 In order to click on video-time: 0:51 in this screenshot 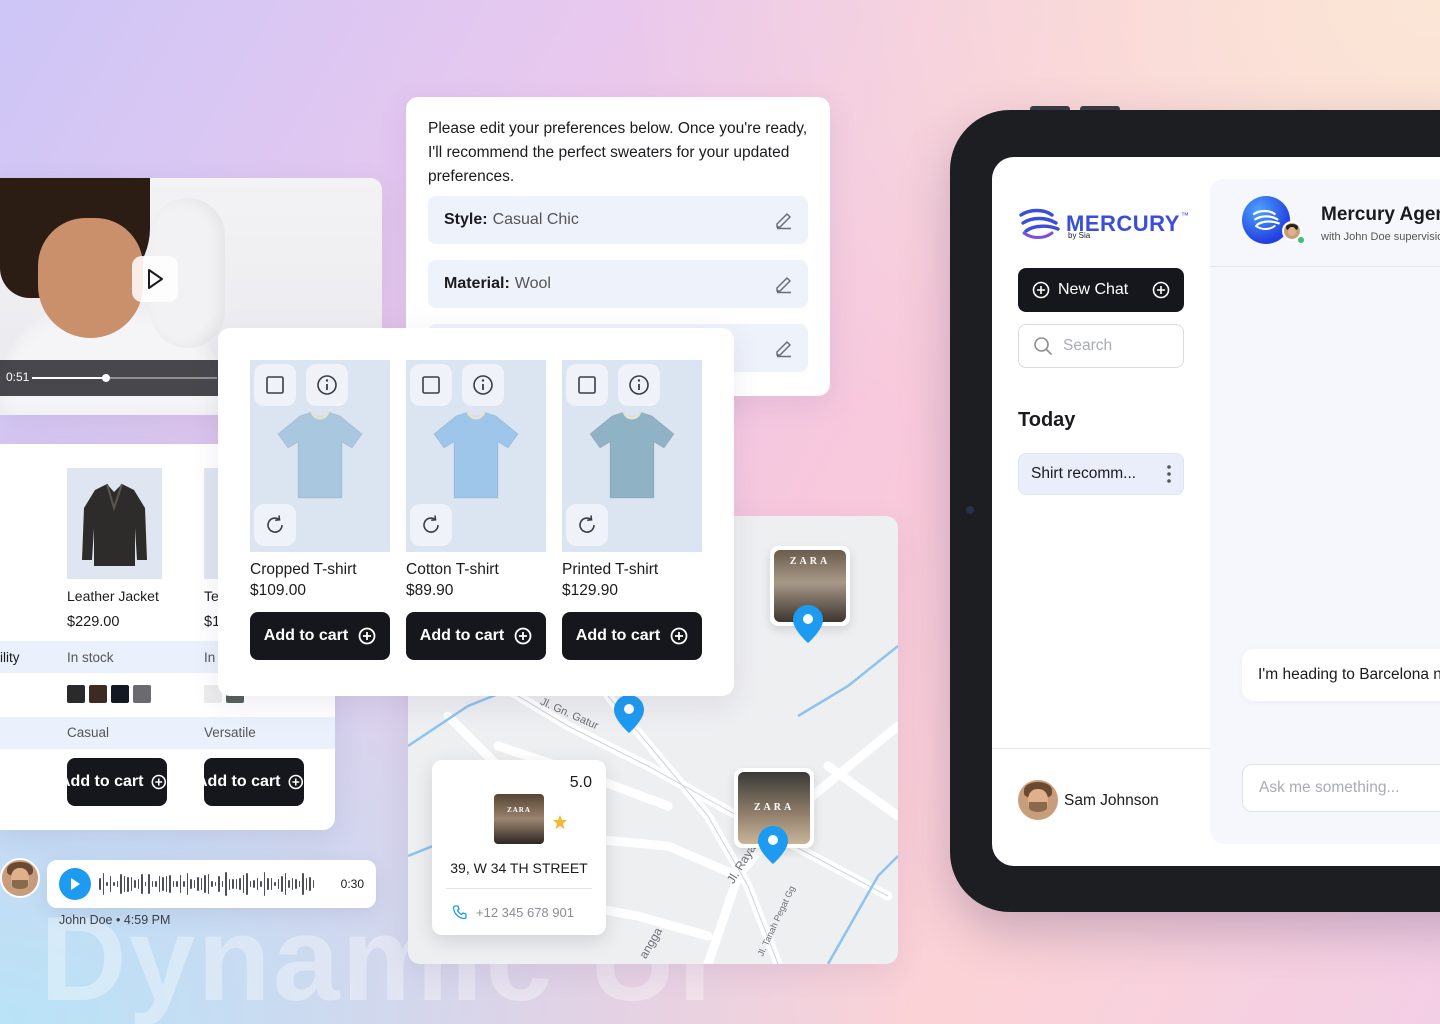, I will do `click(18, 377)`.